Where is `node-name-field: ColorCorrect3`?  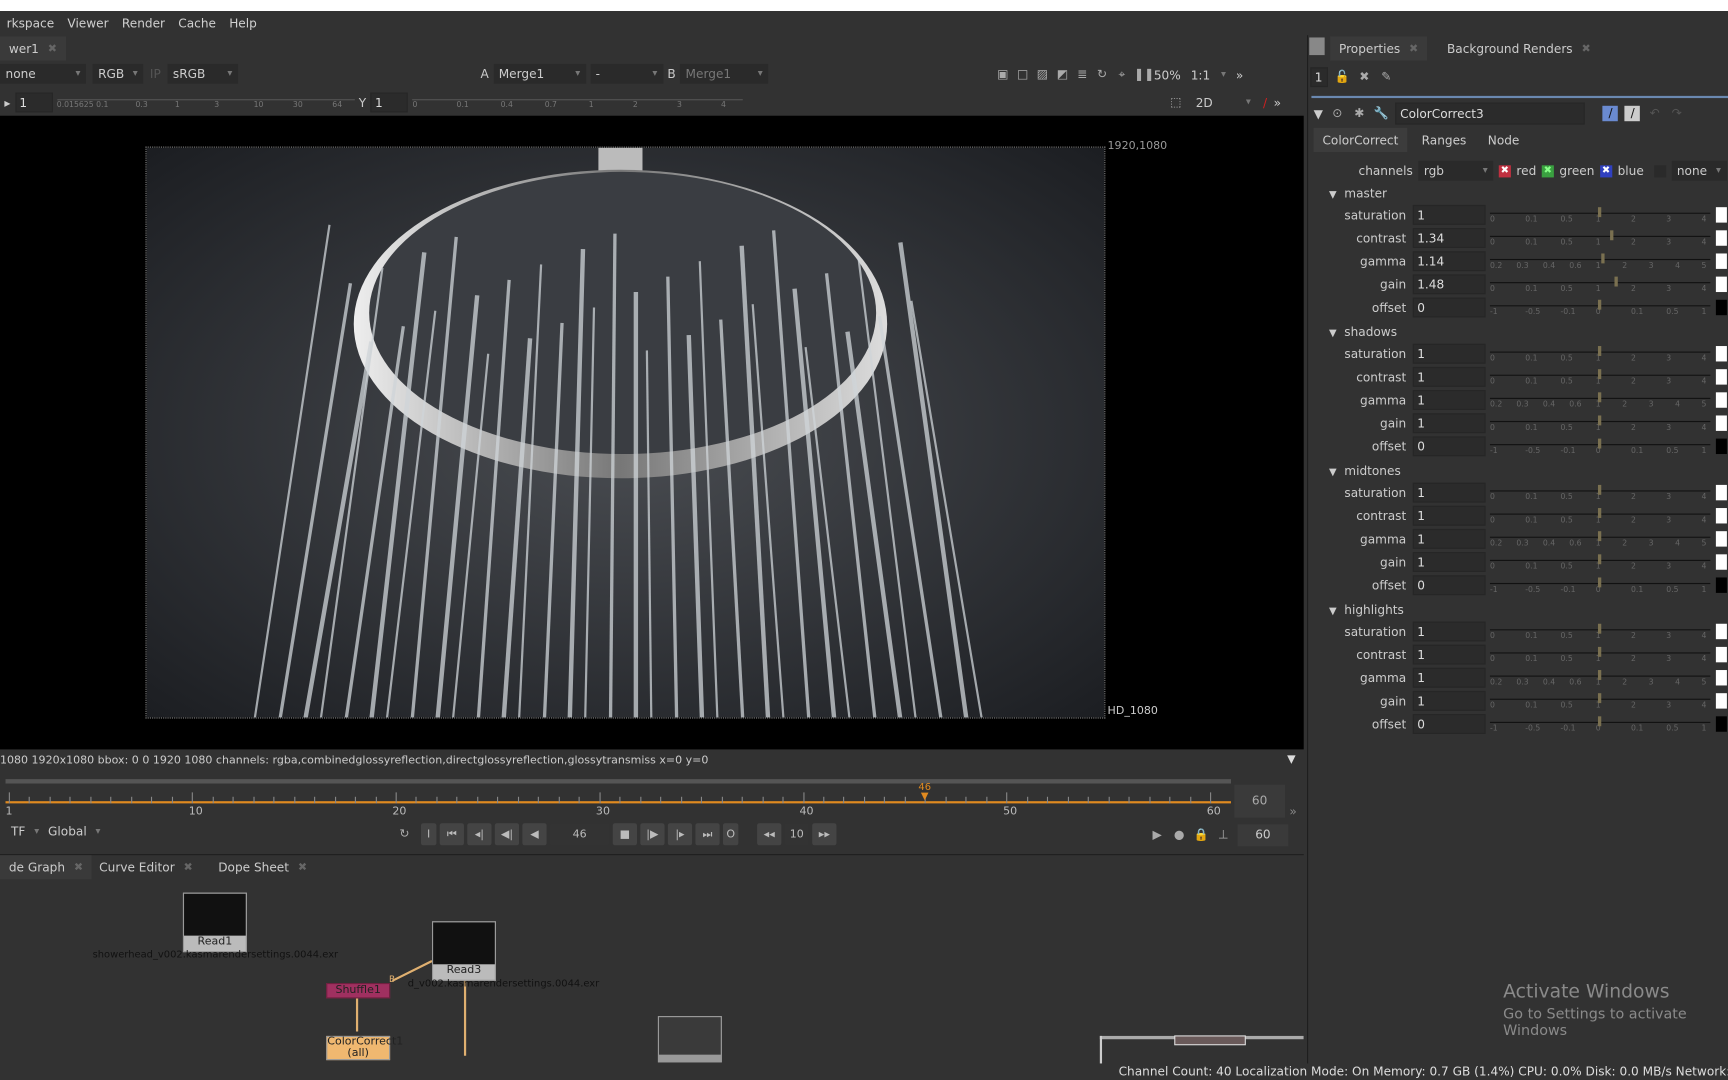 node-name-field: ColorCorrect3 is located at coordinates (1490, 113).